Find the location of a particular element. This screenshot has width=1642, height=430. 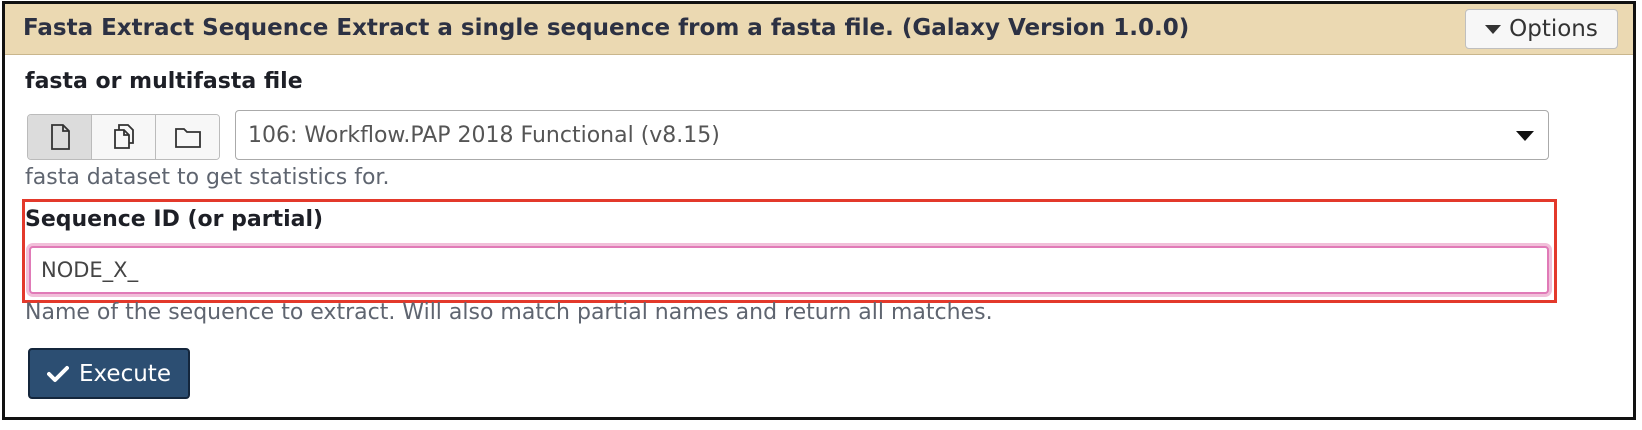

file-icon is located at coordinates (60, 137).